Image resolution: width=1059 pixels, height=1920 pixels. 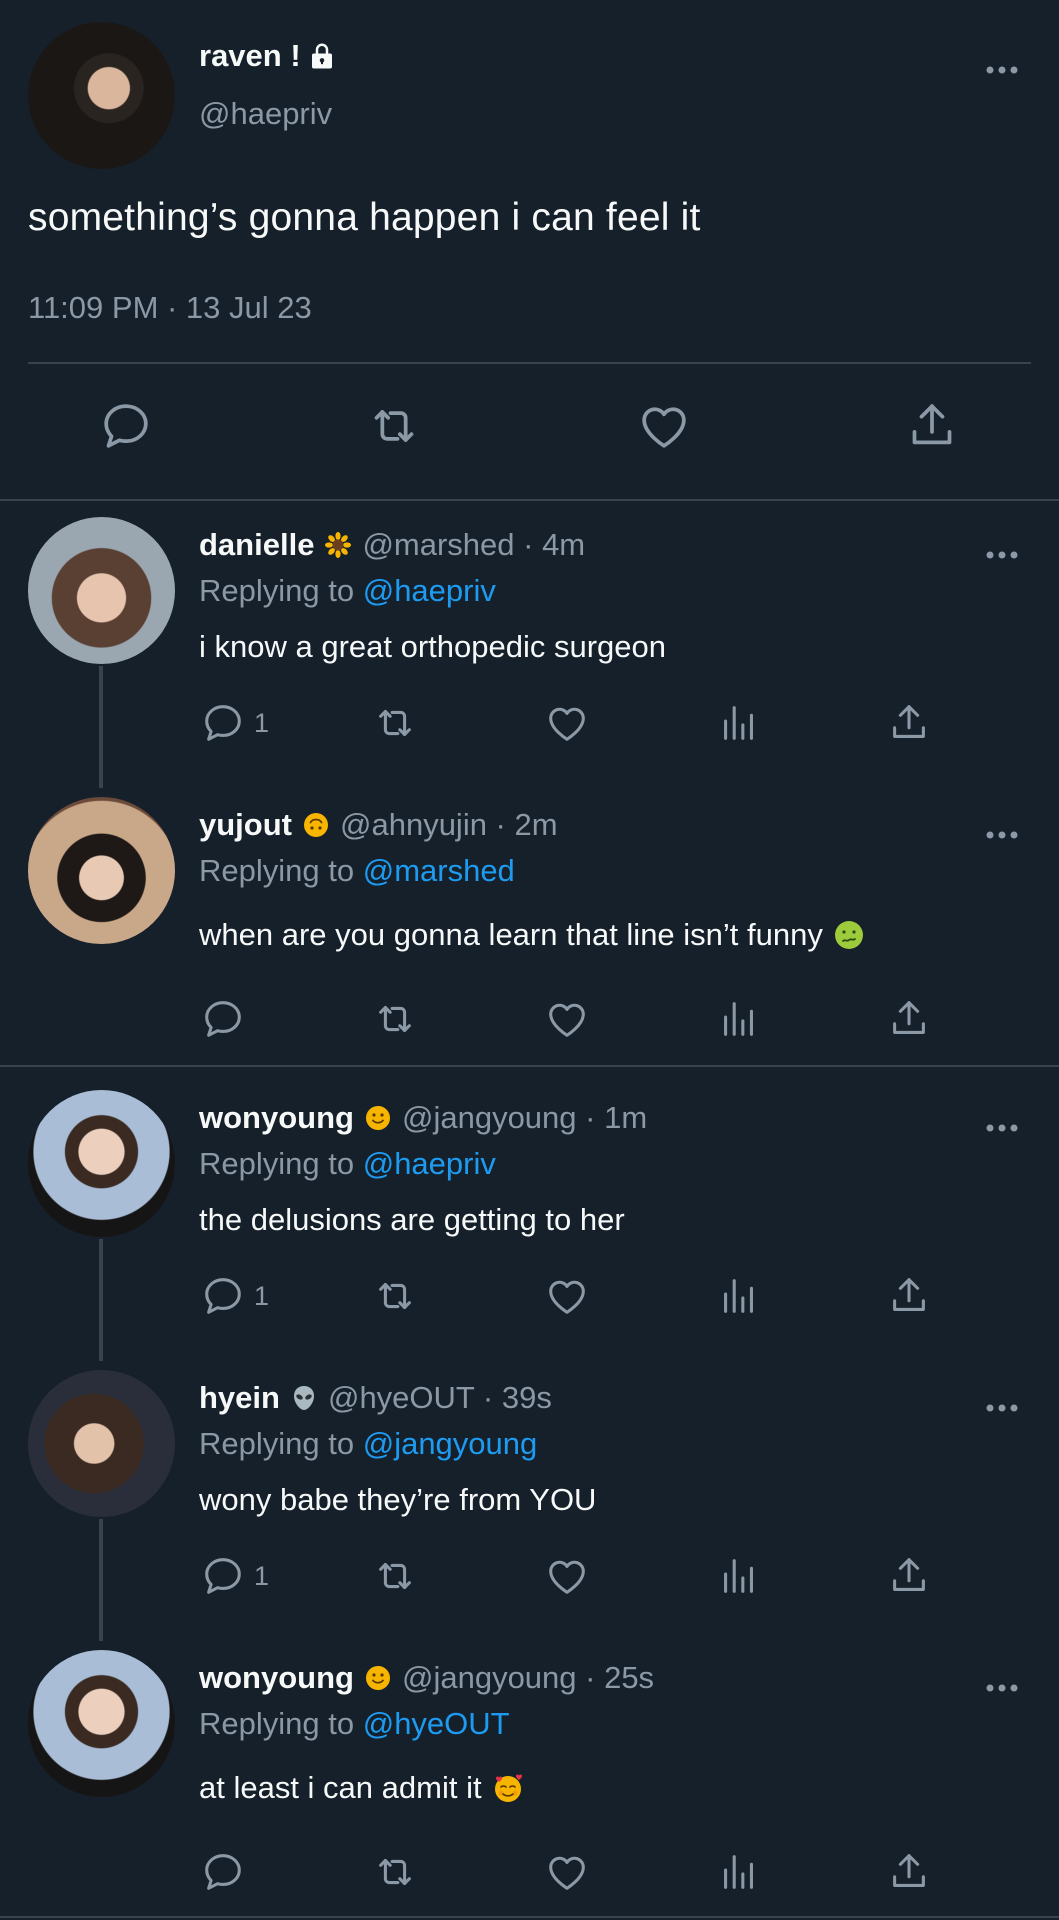 What do you see at coordinates (524, 1118) in the screenshot?
I see `handle-time: @jangyoung · 1m` at bounding box center [524, 1118].